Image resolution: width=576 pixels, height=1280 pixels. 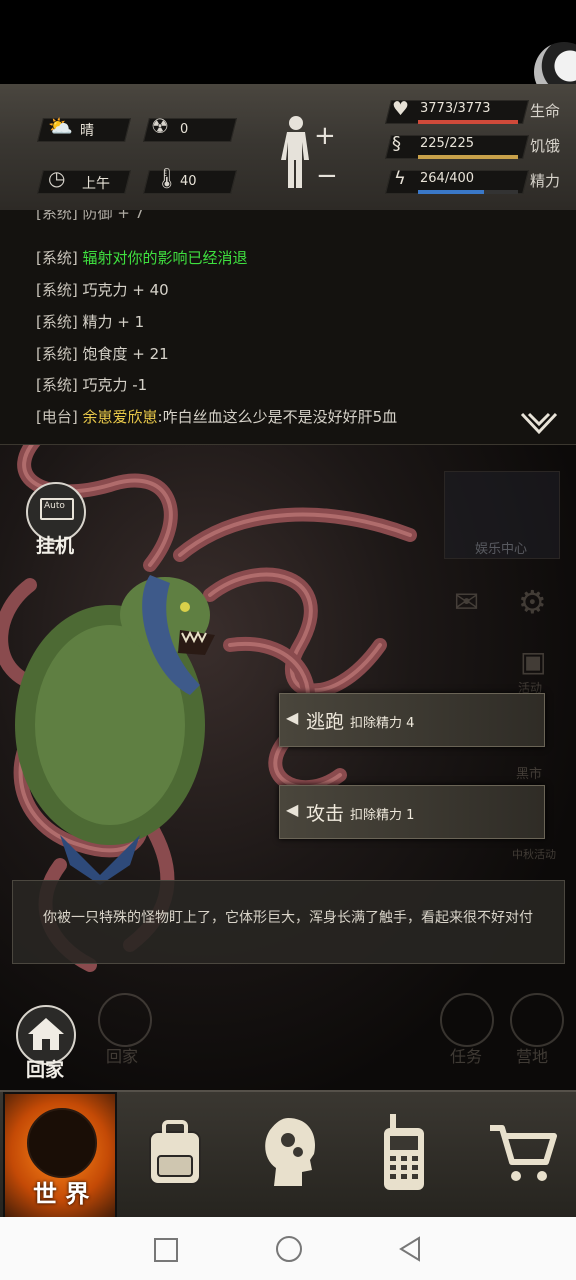 What do you see at coordinates (455, 108) in the screenshot?
I see `life-value: 3773/3773` at bounding box center [455, 108].